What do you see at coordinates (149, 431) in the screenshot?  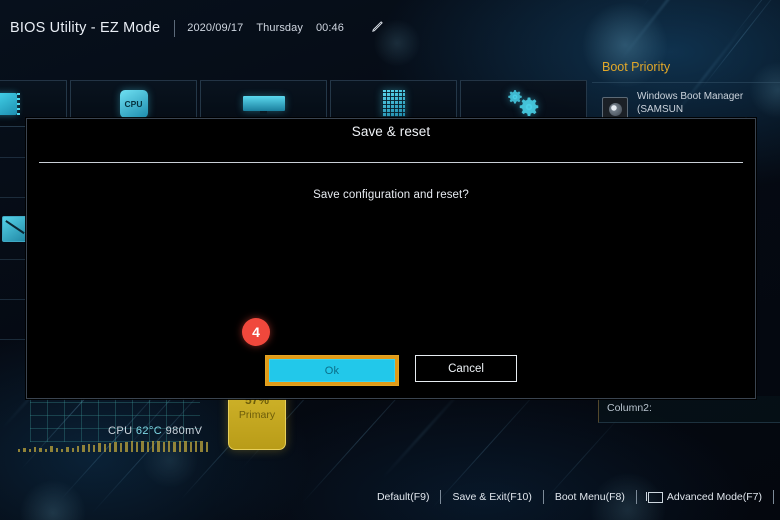 I see `cpu-temp-value: 62°C` at bounding box center [149, 431].